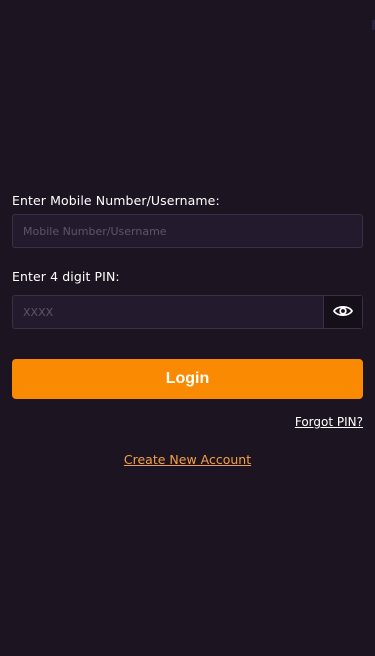 This screenshot has width=375, height=656. I want to click on toggle-pin-visibility-button, so click(342, 312).